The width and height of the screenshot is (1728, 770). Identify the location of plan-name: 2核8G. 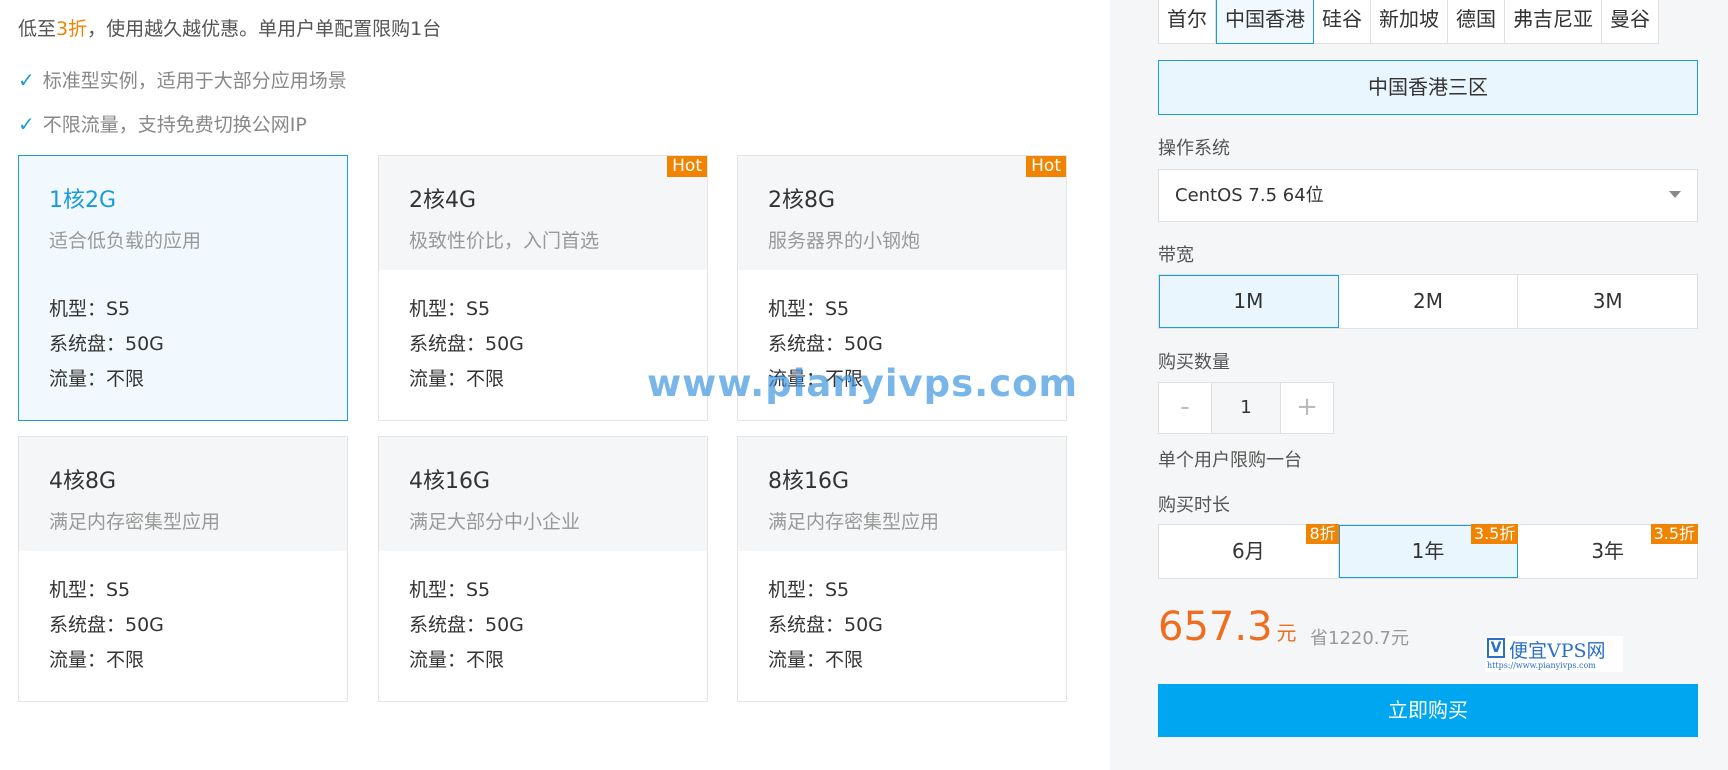
(802, 200).